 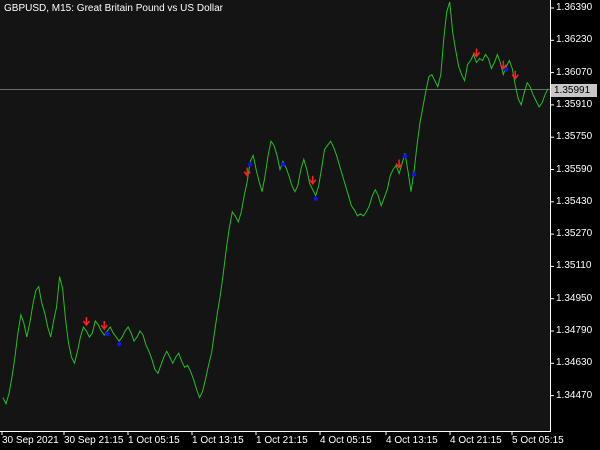 What do you see at coordinates (346, 440) in the screenshot?
I see `x-tick-label: 4 Oct 05:15` at bounding box center [346, 440].